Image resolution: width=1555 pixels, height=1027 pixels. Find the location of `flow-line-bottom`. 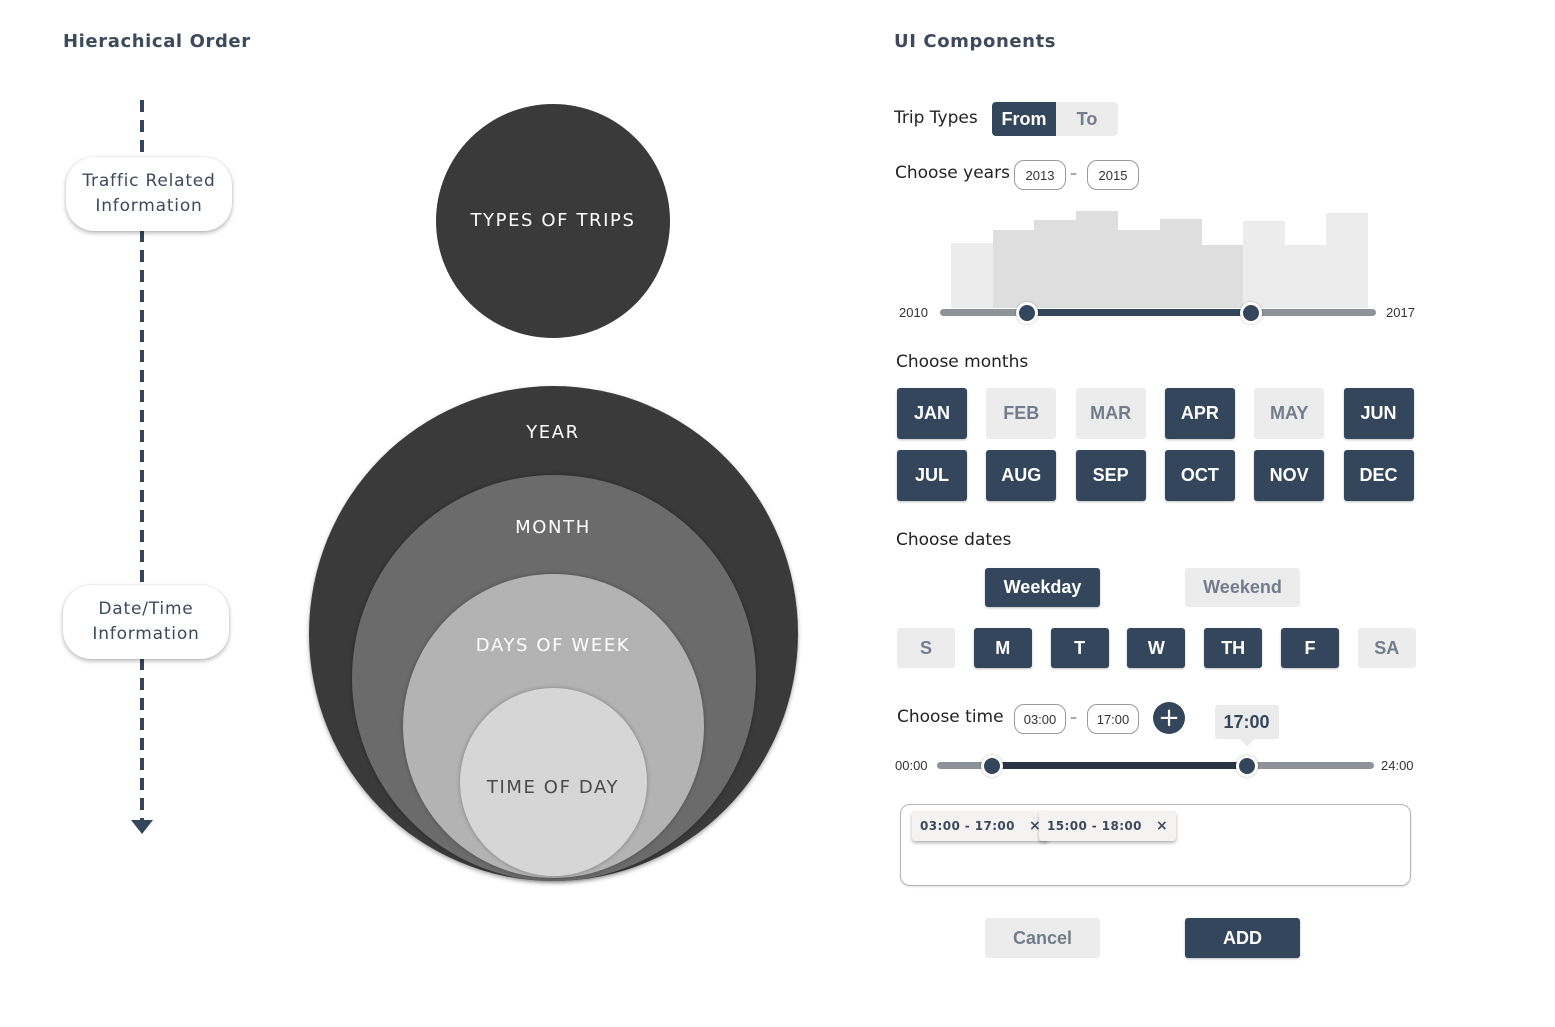

flow-line-bottom is located at coordinates (142, 740).